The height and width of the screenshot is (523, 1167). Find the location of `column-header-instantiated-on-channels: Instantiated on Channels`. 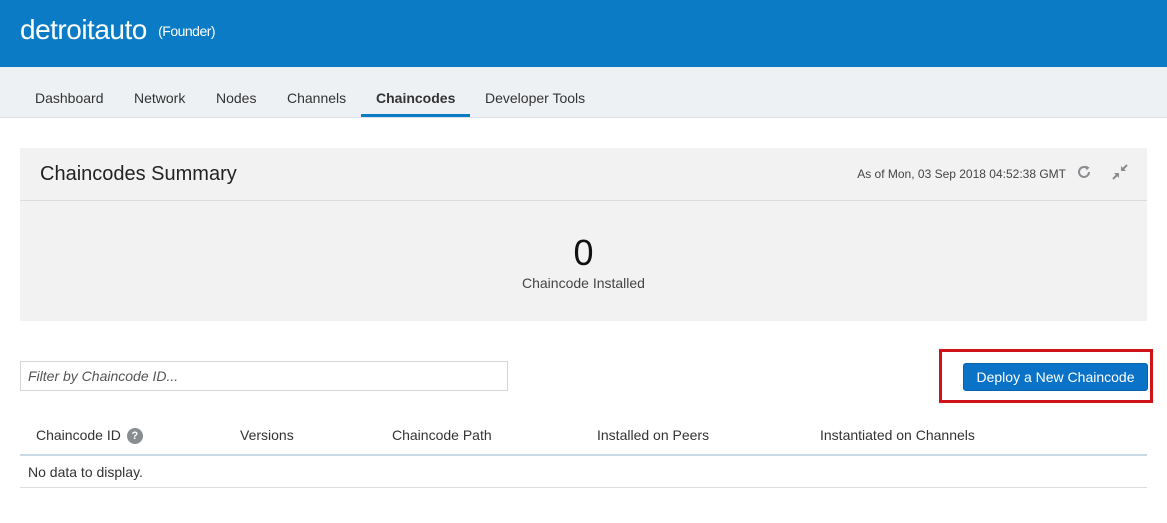

column-header-instantiated-on-channels: Instantiated on Channels is located at coordinates (897, 435).